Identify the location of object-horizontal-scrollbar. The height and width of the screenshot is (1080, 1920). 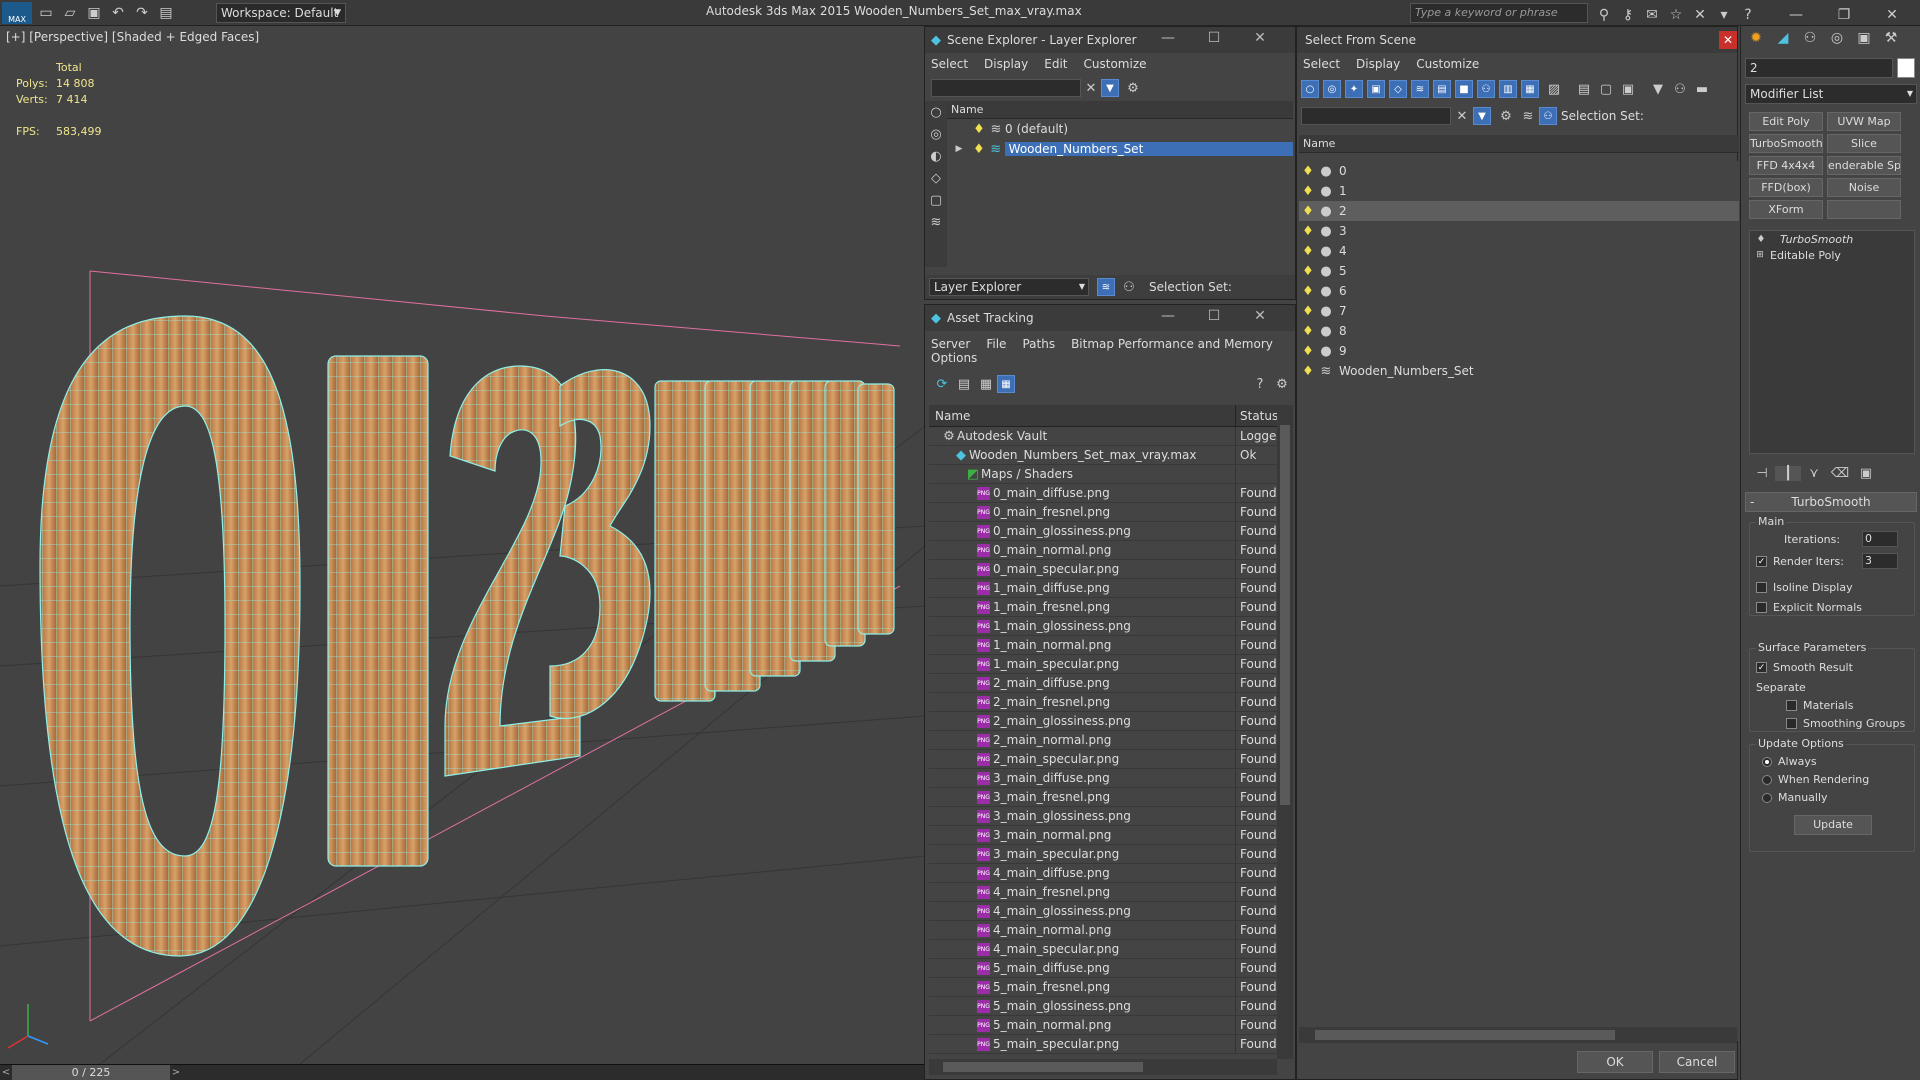
(1518, 1035).